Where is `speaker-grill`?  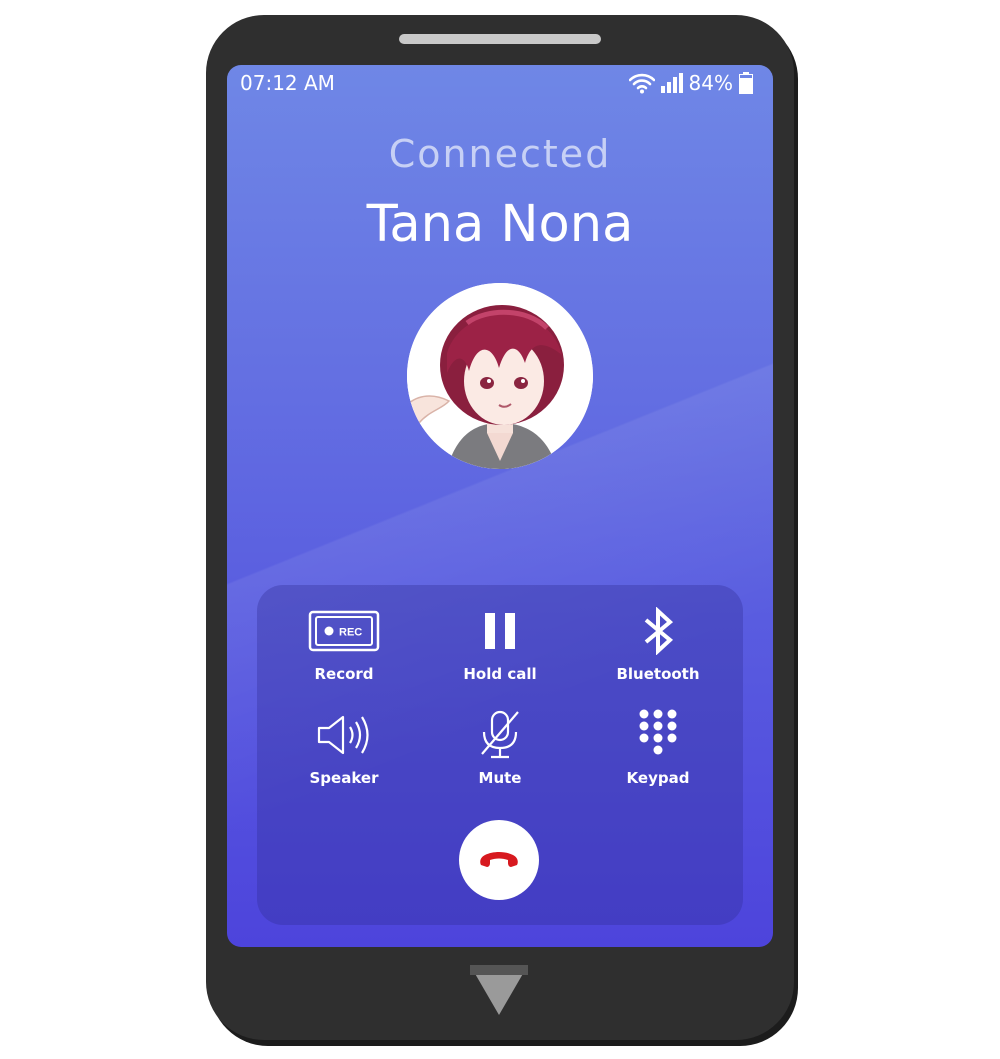
speaker-grill is located at coordinates (500, 39).